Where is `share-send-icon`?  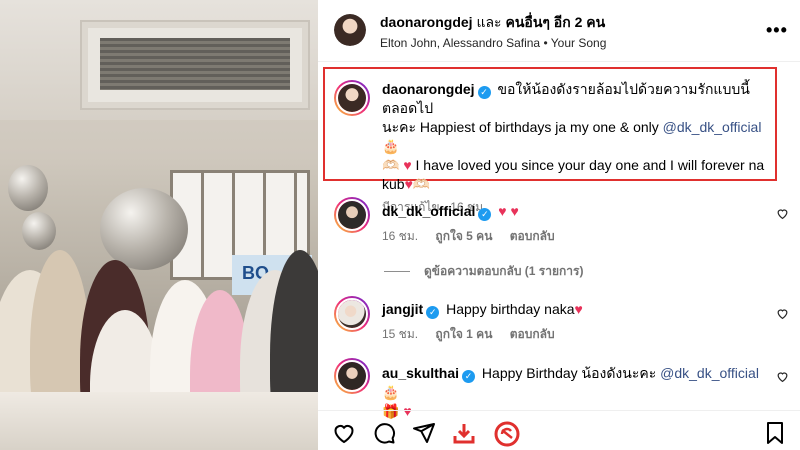 share-send-icon is located at coordinates (424, 433).